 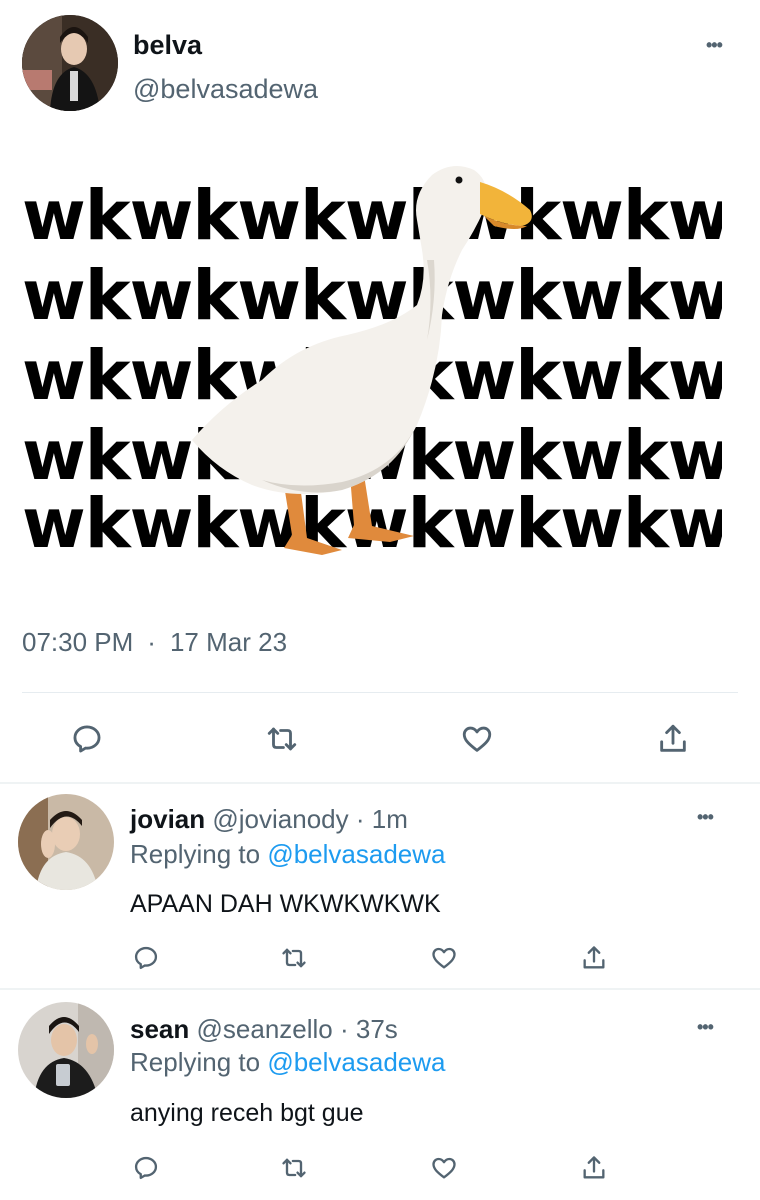 What do you see at coordinates (167, 45) in the screenshot?
I see `author-name: belva` at bounding box center [167, 45].